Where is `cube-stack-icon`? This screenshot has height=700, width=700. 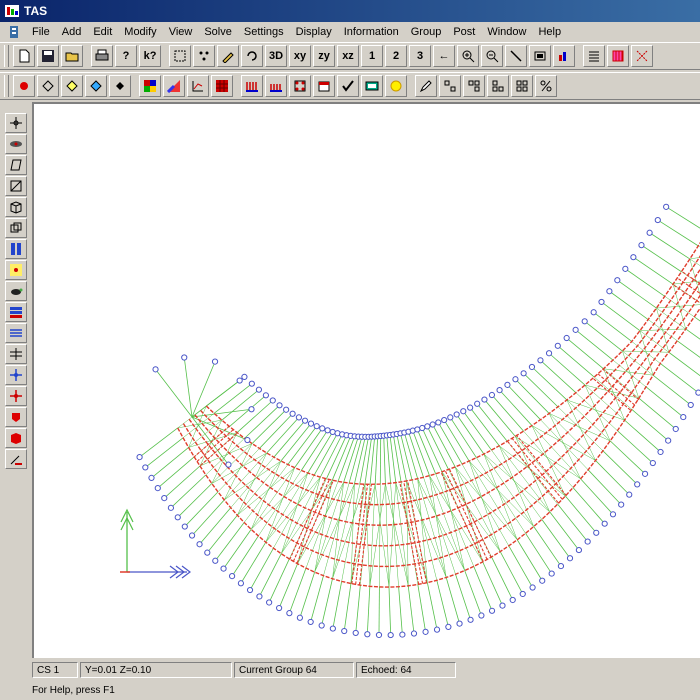
cube-stack-icon is located at coordinates (16, 228).